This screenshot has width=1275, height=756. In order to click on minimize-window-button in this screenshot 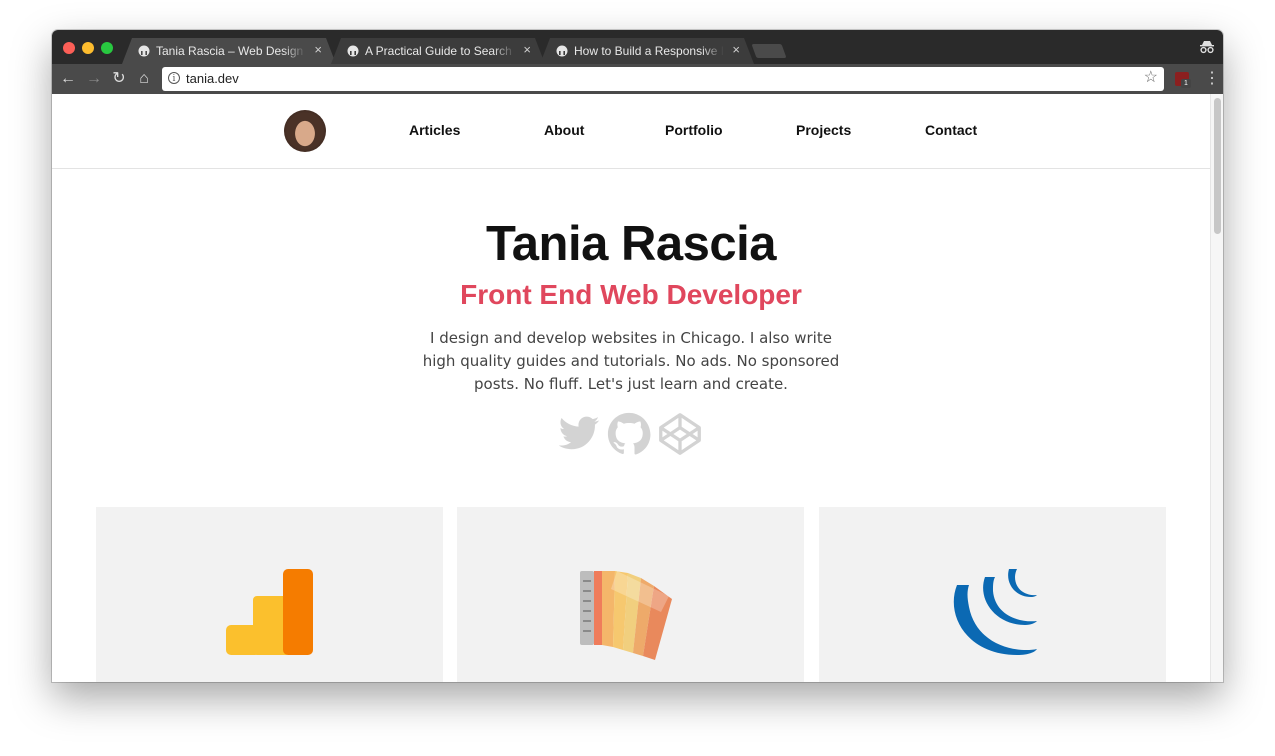, I will do `click(88, 48)`.